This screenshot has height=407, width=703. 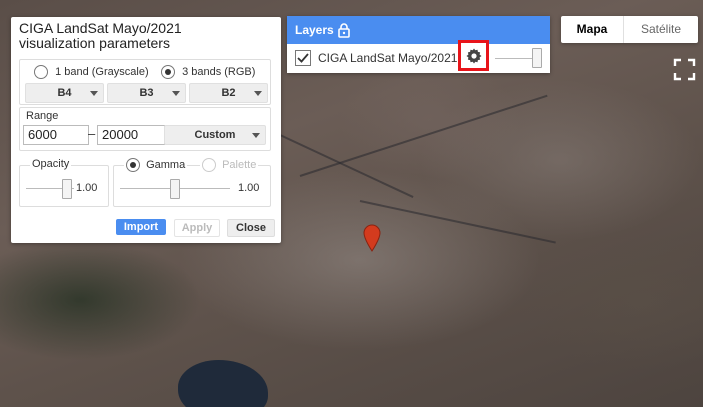 I want to click on fullscreen-button, so click(x=684, y=69).